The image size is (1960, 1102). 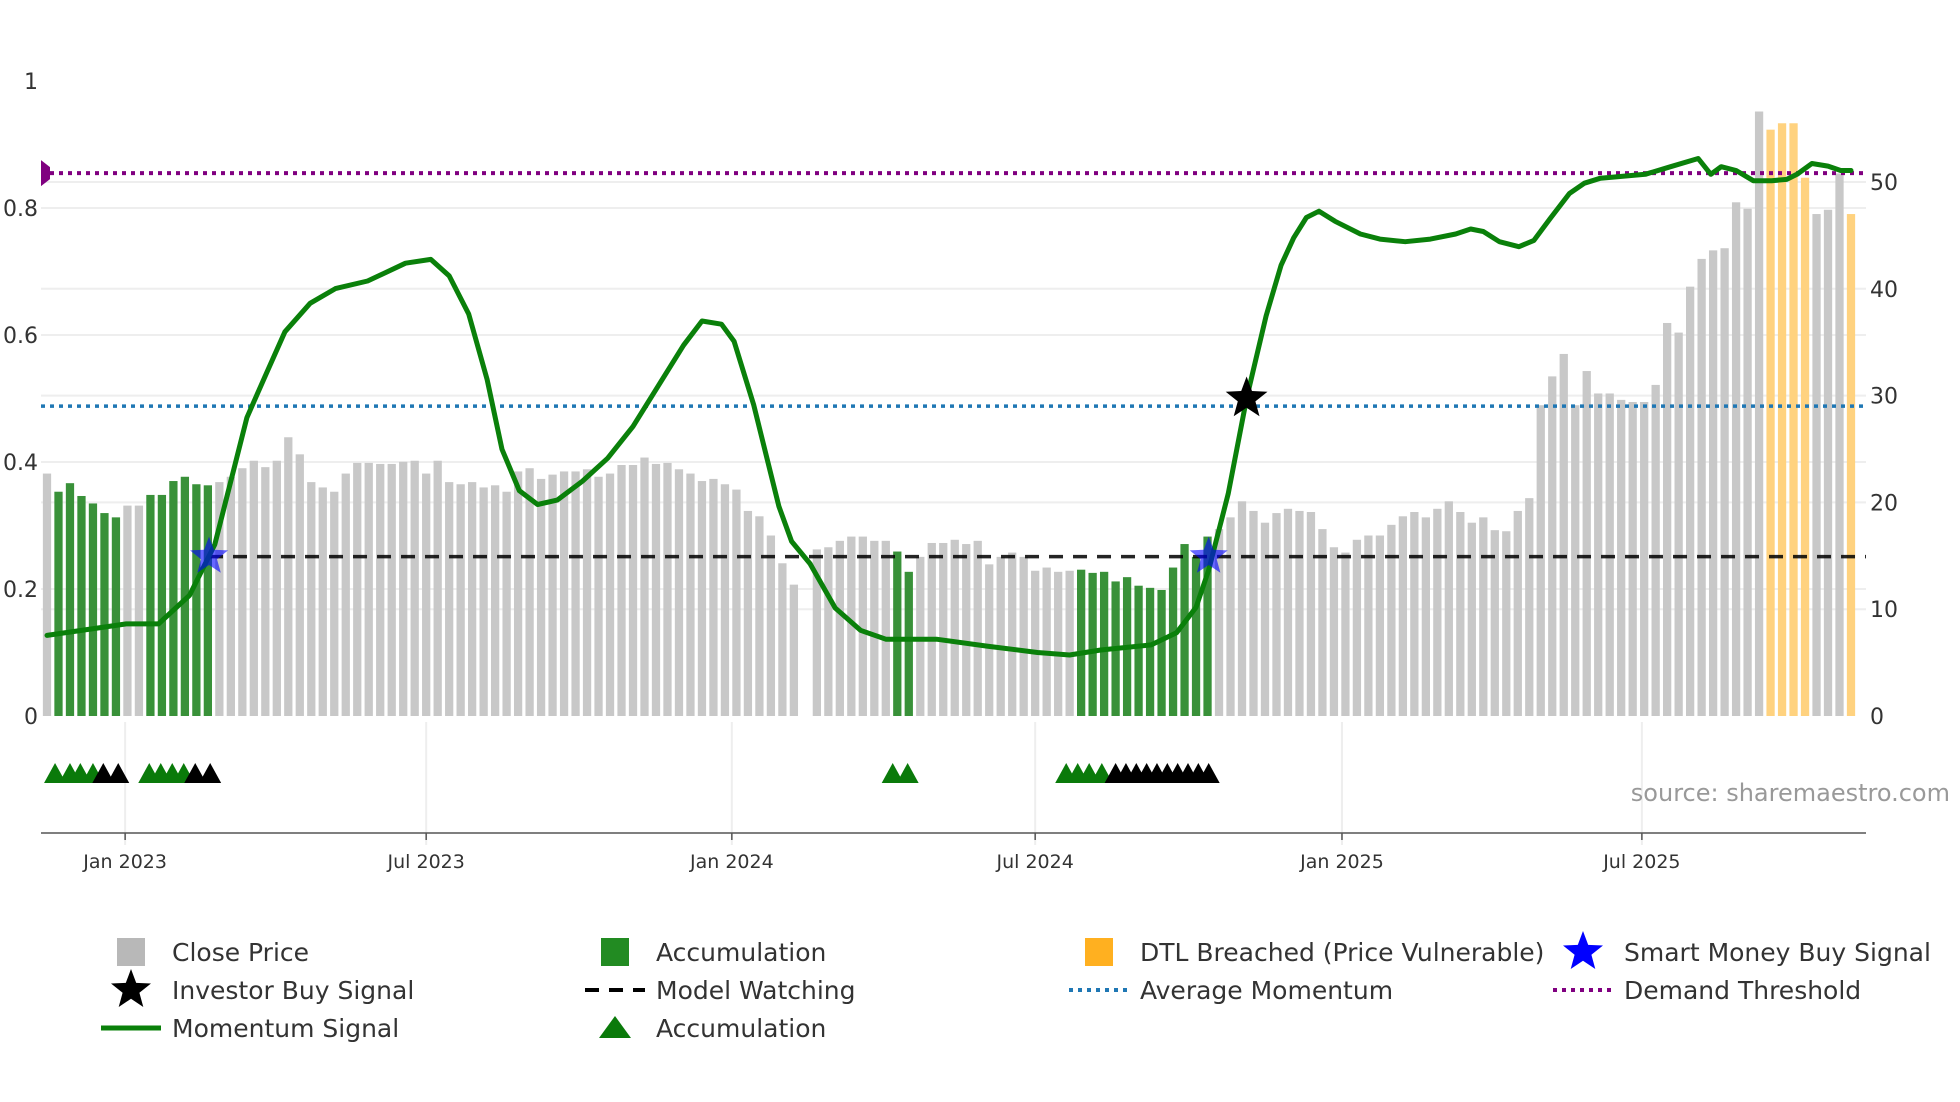 What do you see at coordinates (293, 990) in the screenshot?
I see `legend-label: Investor Buy Signal` at bounding box center [293, 990].